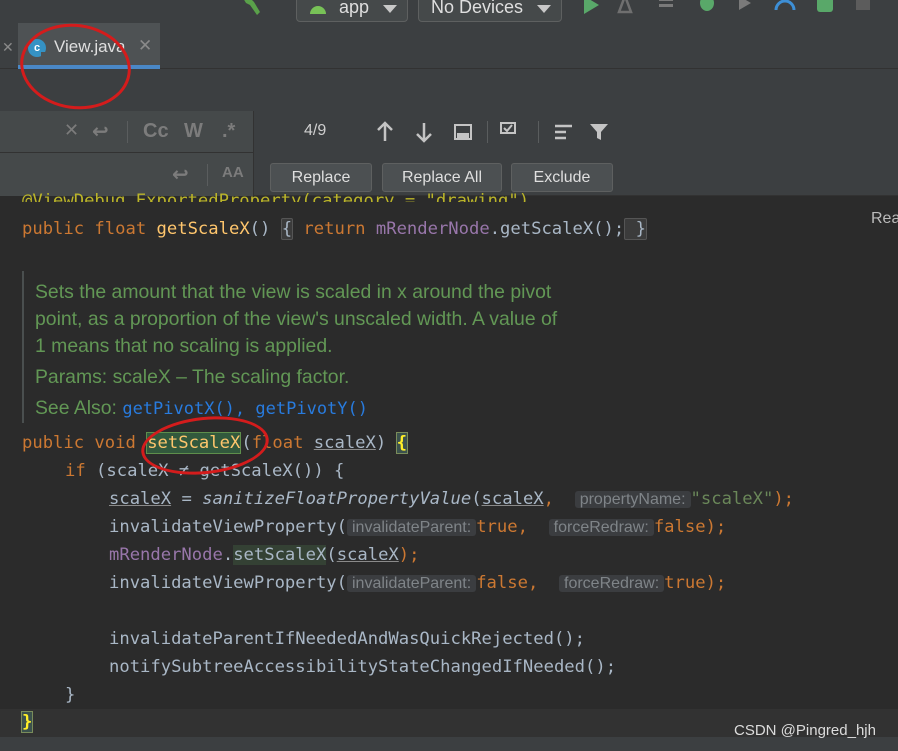 The image size is (898, 751). Describe the element at coordinates (557, 229) in the screenshot. I see `code-text: .getScaleX();` at that location.